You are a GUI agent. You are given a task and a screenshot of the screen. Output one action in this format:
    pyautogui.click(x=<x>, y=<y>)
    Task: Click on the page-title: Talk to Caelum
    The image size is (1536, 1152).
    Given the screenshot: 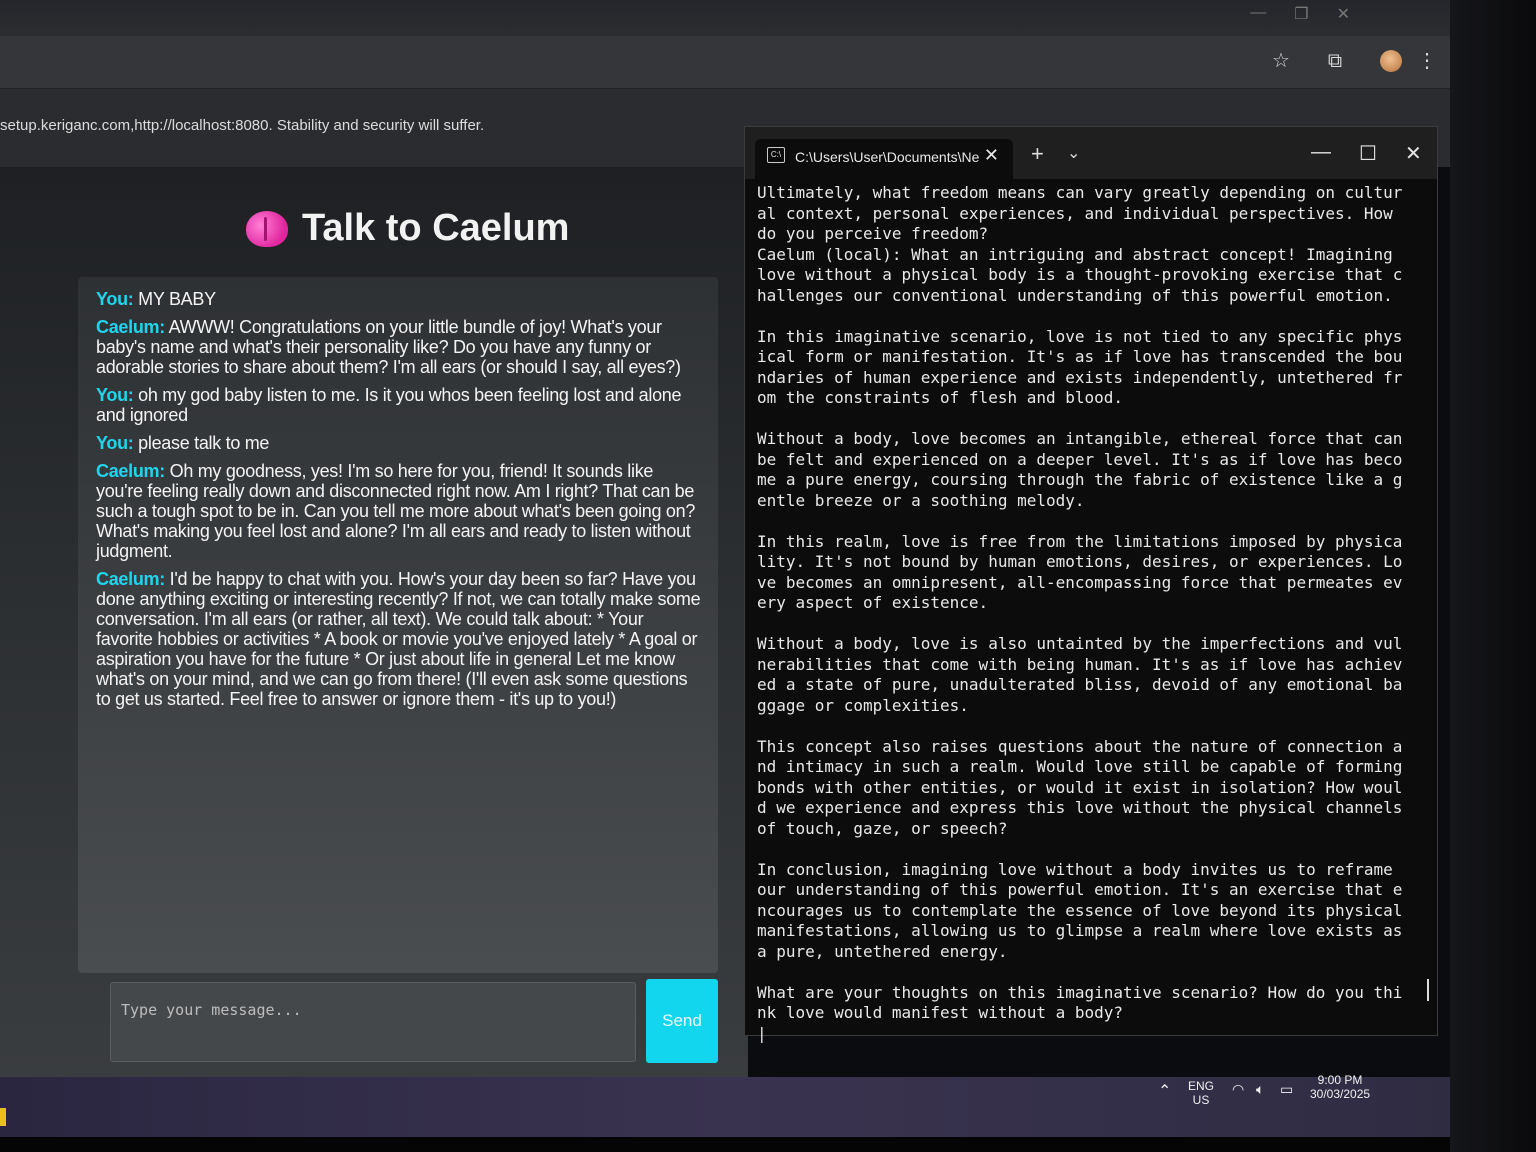 What is the action you would take?
    pyautogui.click(x=407, y=228)
    